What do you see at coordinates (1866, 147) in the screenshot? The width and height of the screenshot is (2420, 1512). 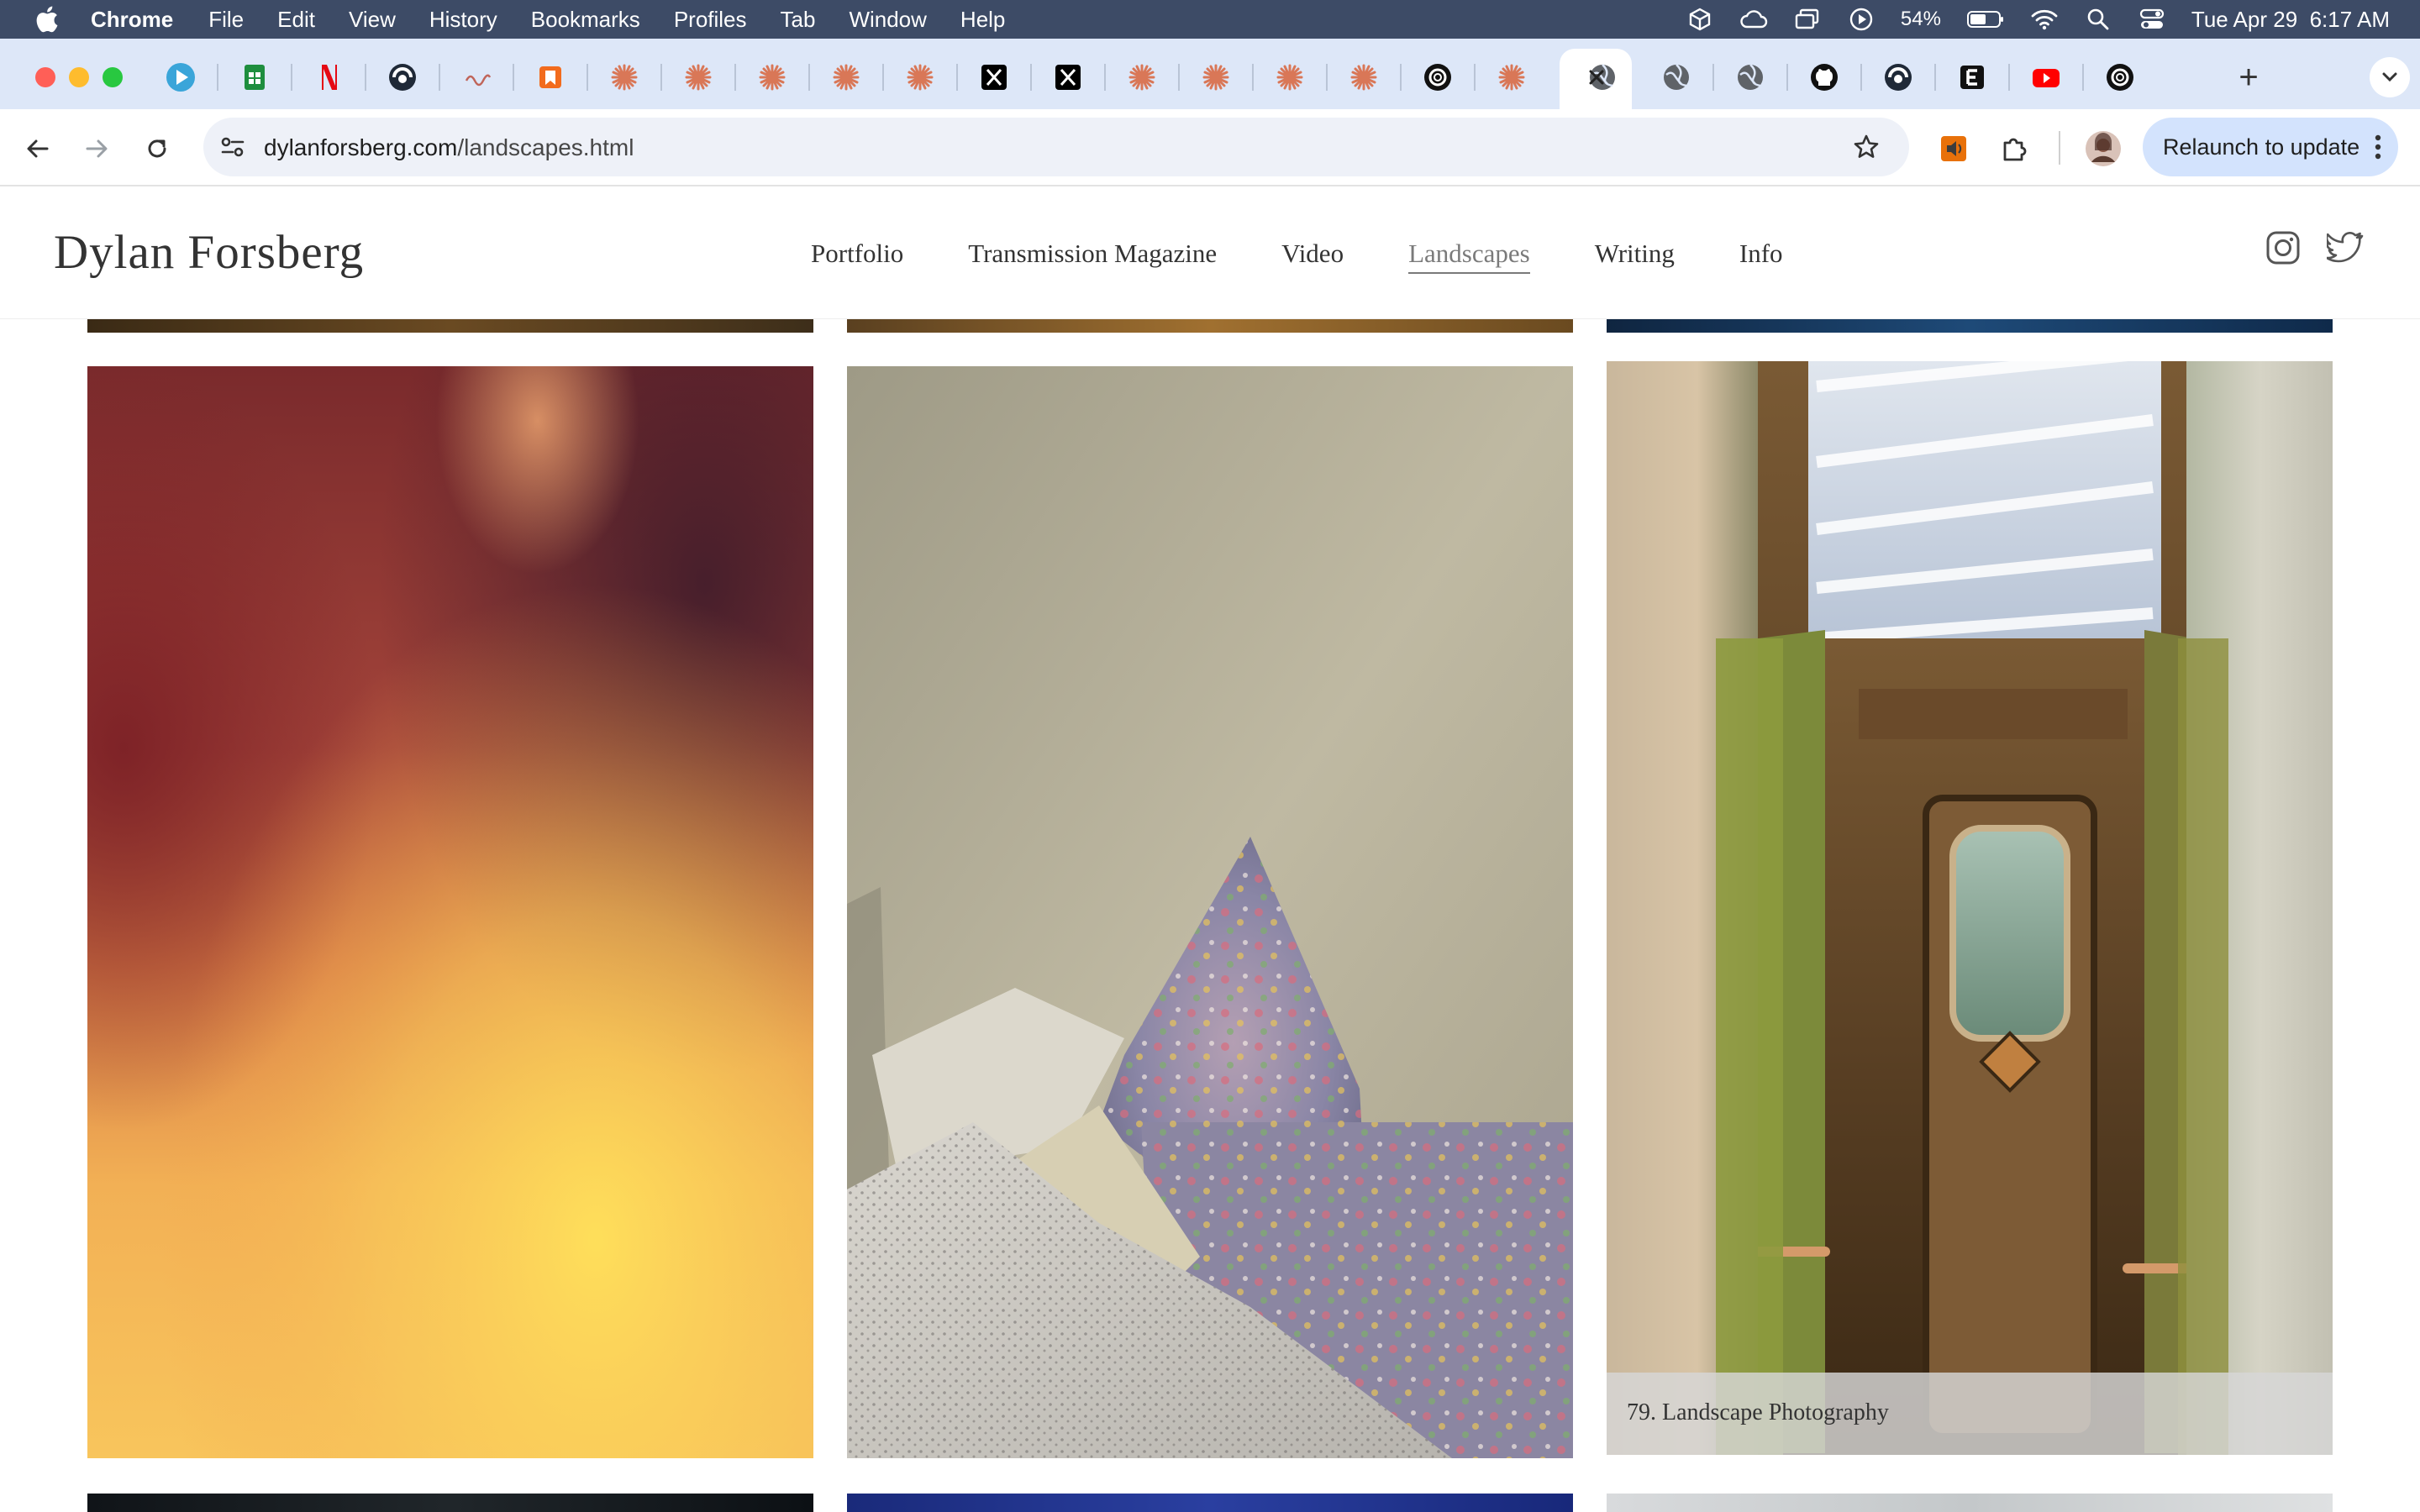 I see `bookmark-star-icon` at bounding box center [1866, 147].